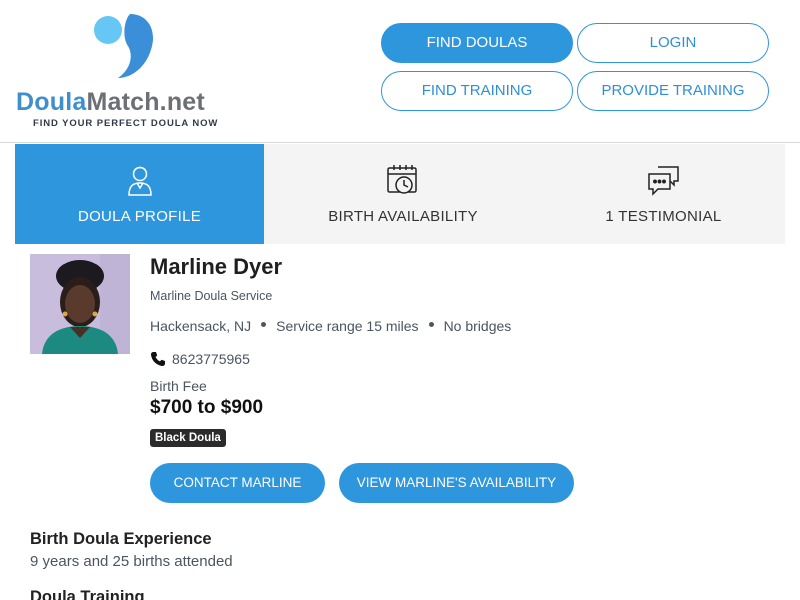 This screenshot has height=600, width=800. What do you see at coordinates (201, 326) in the screenshot?
I see `doula-location: Hackensack, NJ` at bounding box center [201, 326].